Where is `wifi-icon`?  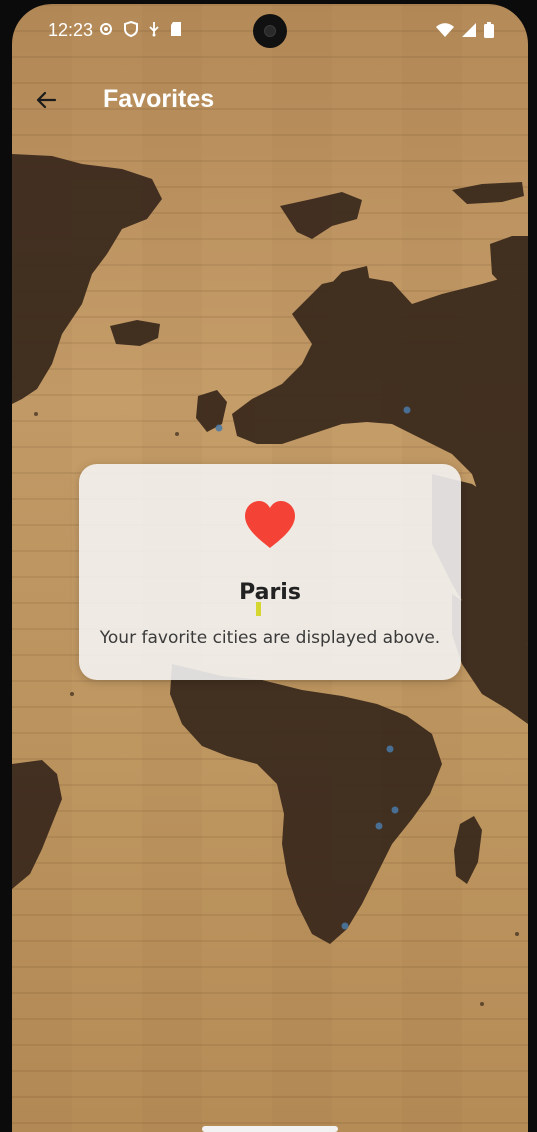
wifi-icon is located at coordinates (445, 30).